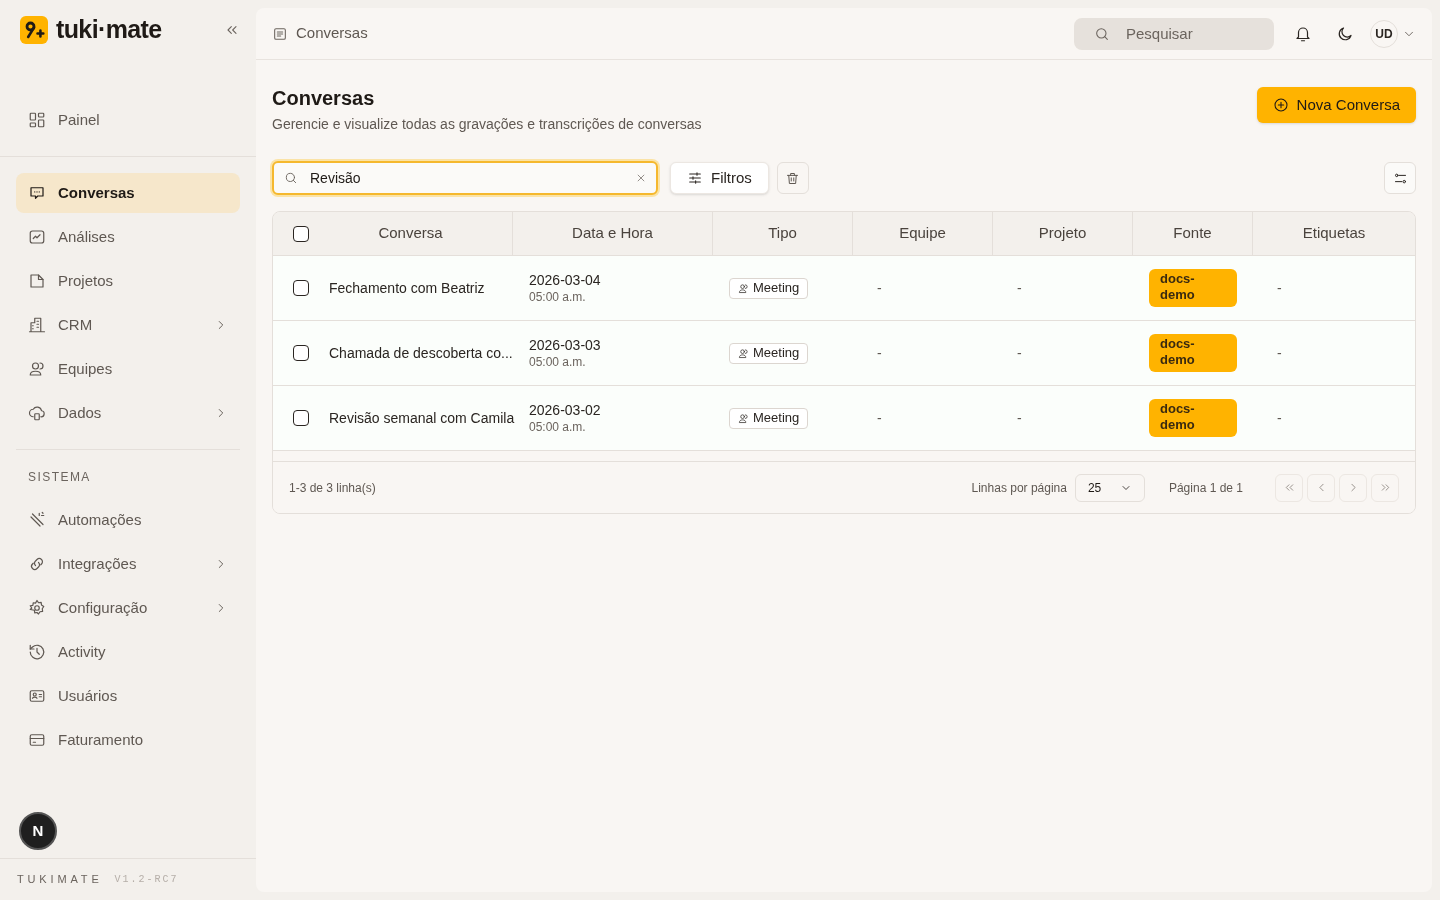 This screenshot has height=900, width=1440. I want to click on date-text: 2026-03-02, so click(565, 410).